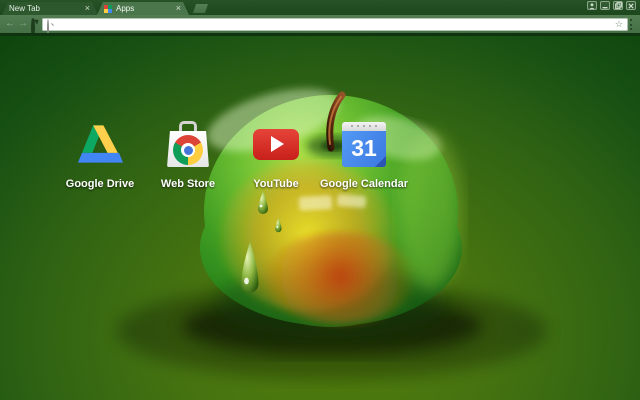 This screenshot has width=640, height=400. I want to click on apps-grid-icon, so click(108, 9).